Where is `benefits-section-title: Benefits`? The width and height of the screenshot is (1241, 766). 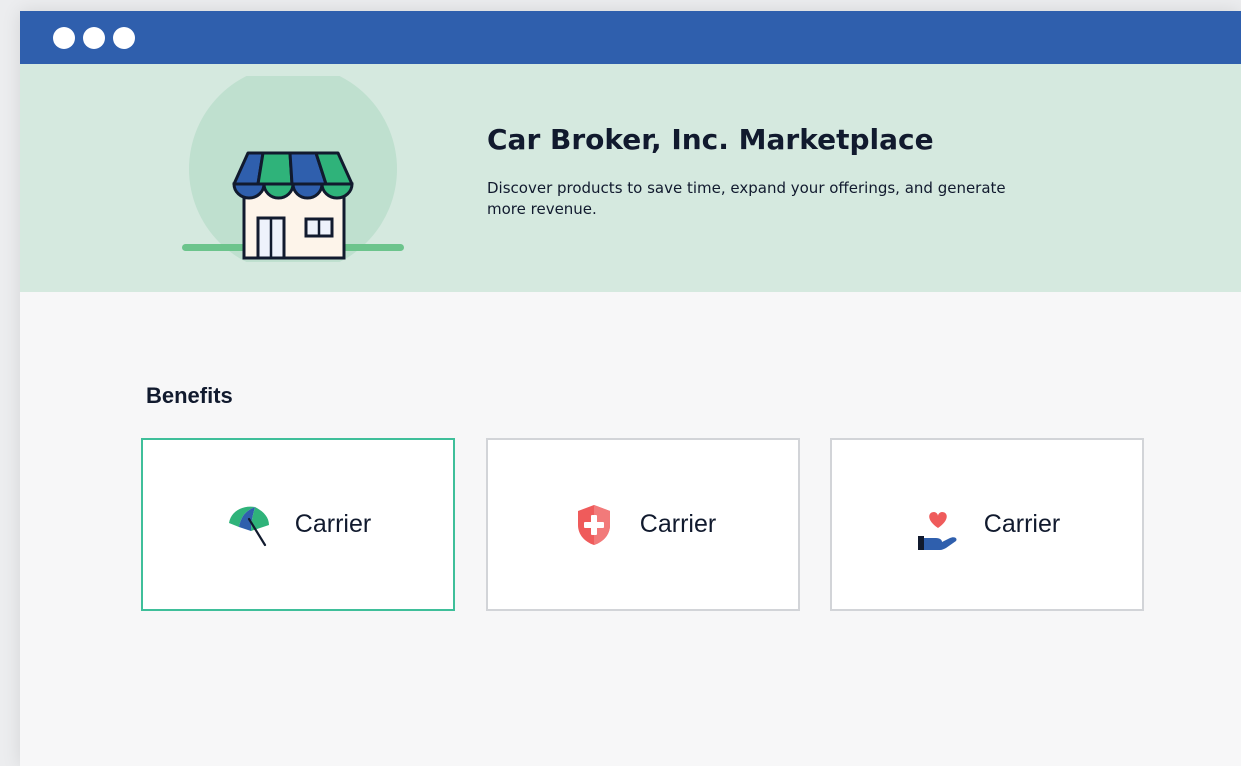 benefits-section-title: Benefits is located at coordinates (189, 395).